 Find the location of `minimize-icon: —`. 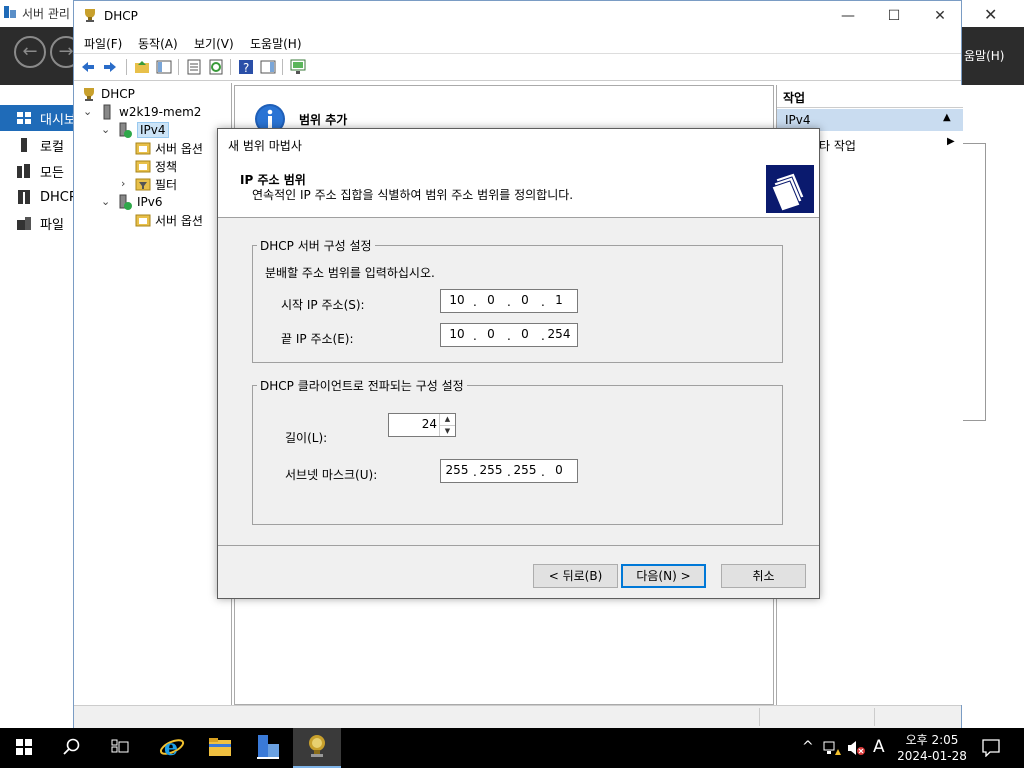

minimize-icon: — is located at coordinates (848, 16).